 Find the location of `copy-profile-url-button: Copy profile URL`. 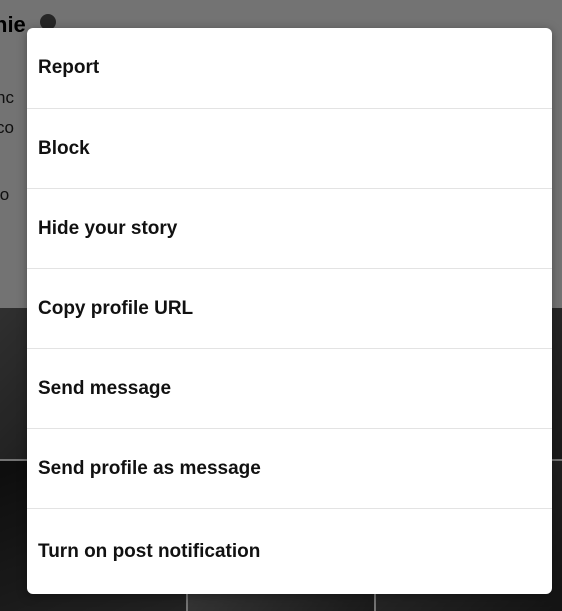

copy-profile-url-button: Copy profile URL is located at coordinates (289, 309).